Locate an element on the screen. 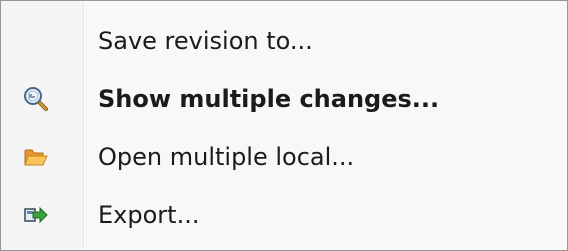  folder-open-icon is located at coordinates (36, 157).